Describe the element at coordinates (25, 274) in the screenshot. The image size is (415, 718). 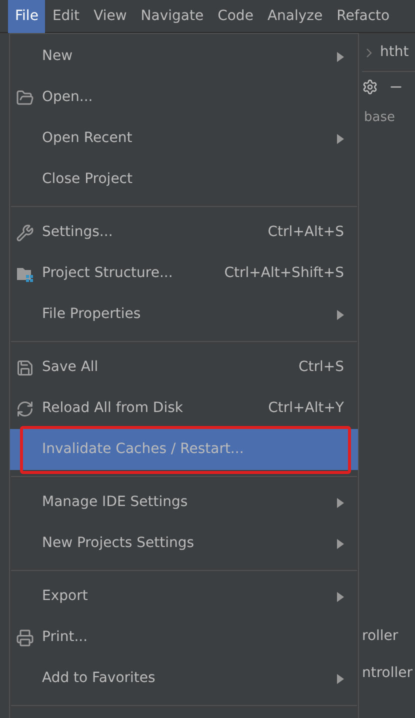
I see `folder-grid-icon` at that location.